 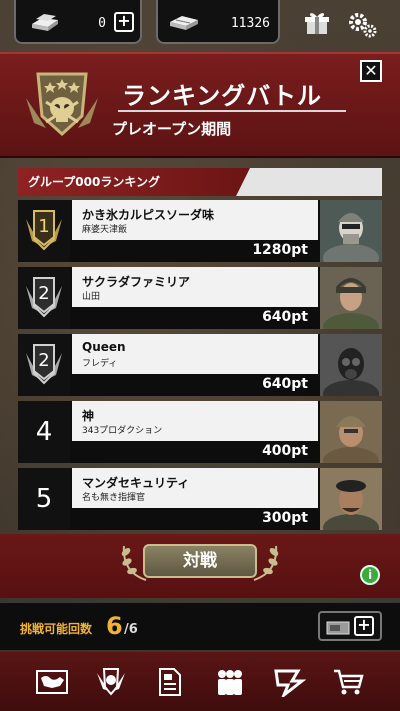 What do you see at coordinates (134, 182) in the screenshot?
I see `group-ranking-label: グループ000ランキング` at bounding box center [134, 182].